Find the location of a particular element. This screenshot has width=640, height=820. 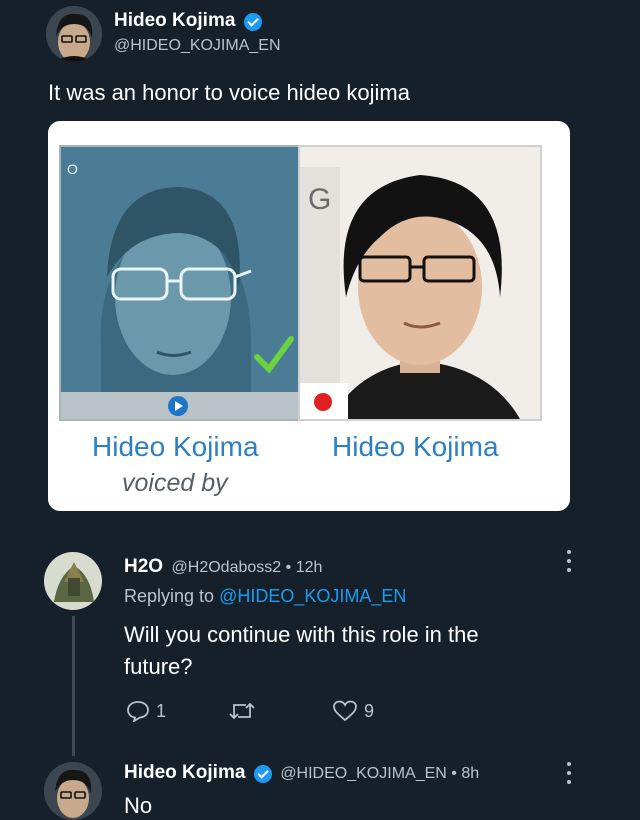

codec-corner-letter: O is located at coordinates (72, 169).